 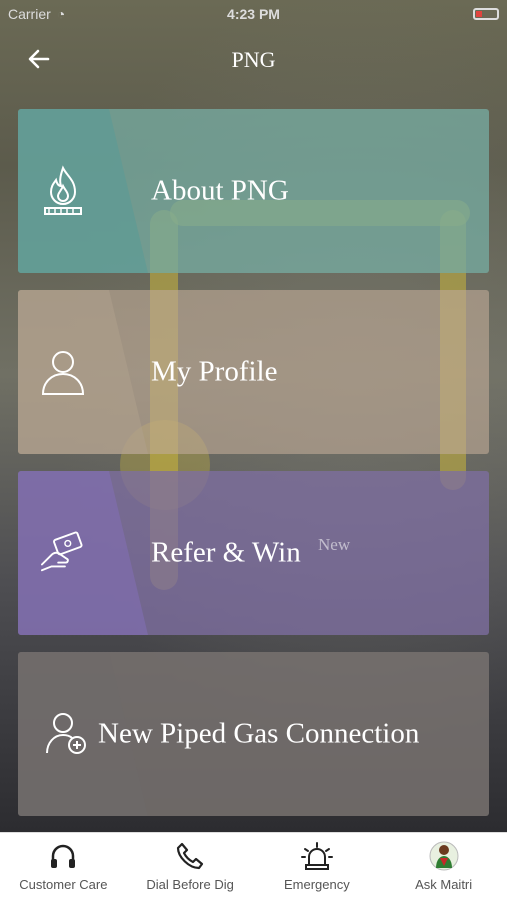 What do you see at coordinates (214, 371) in the screenshot?
I see `menu-item-label: My Profile` at bounding box center [214, 371].